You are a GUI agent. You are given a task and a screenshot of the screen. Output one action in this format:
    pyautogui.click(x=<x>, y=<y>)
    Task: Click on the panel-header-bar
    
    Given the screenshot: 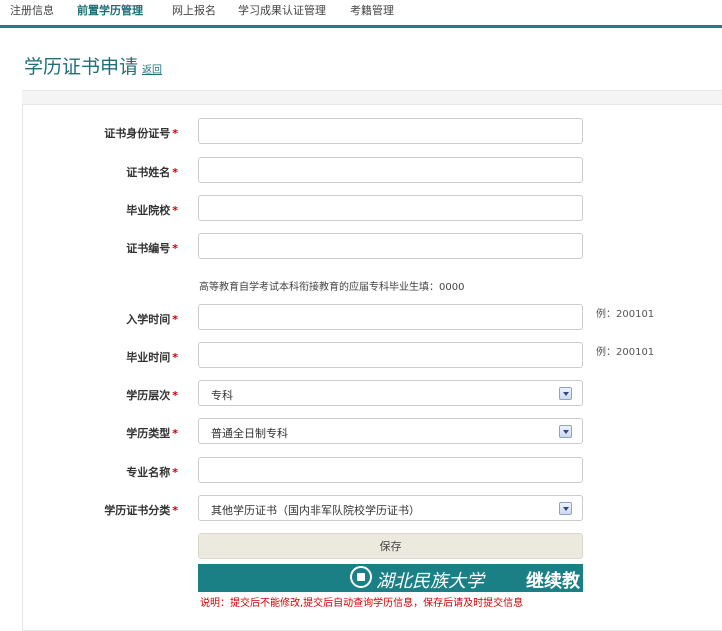 What is the action you would take?
    pyautogui.click(x=372, y=97)
    